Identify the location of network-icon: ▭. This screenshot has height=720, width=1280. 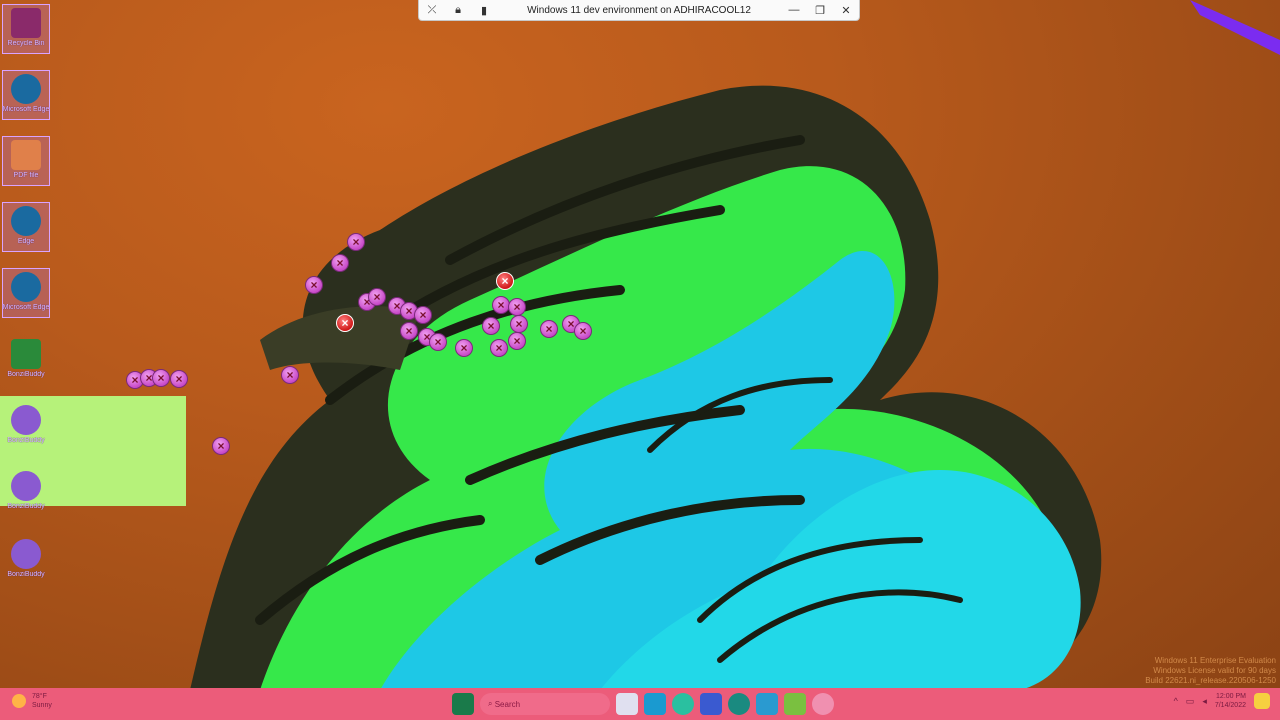
(1190, 701).